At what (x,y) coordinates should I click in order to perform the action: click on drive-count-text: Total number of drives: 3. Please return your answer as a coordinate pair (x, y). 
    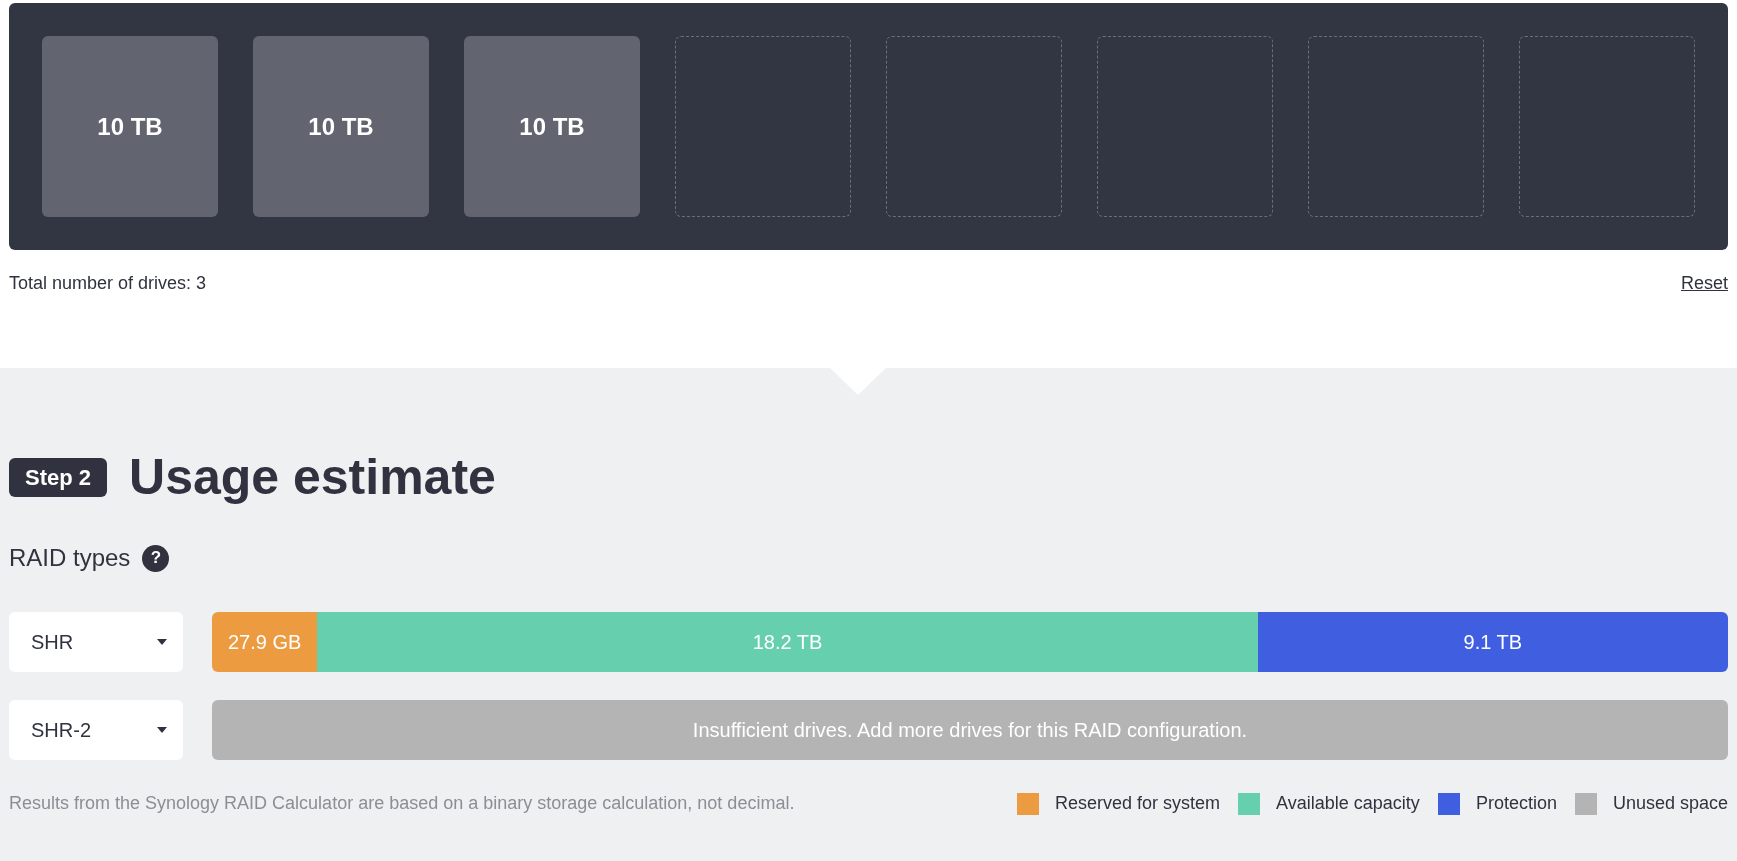
    Looking at the image, I should click on (108, 283).